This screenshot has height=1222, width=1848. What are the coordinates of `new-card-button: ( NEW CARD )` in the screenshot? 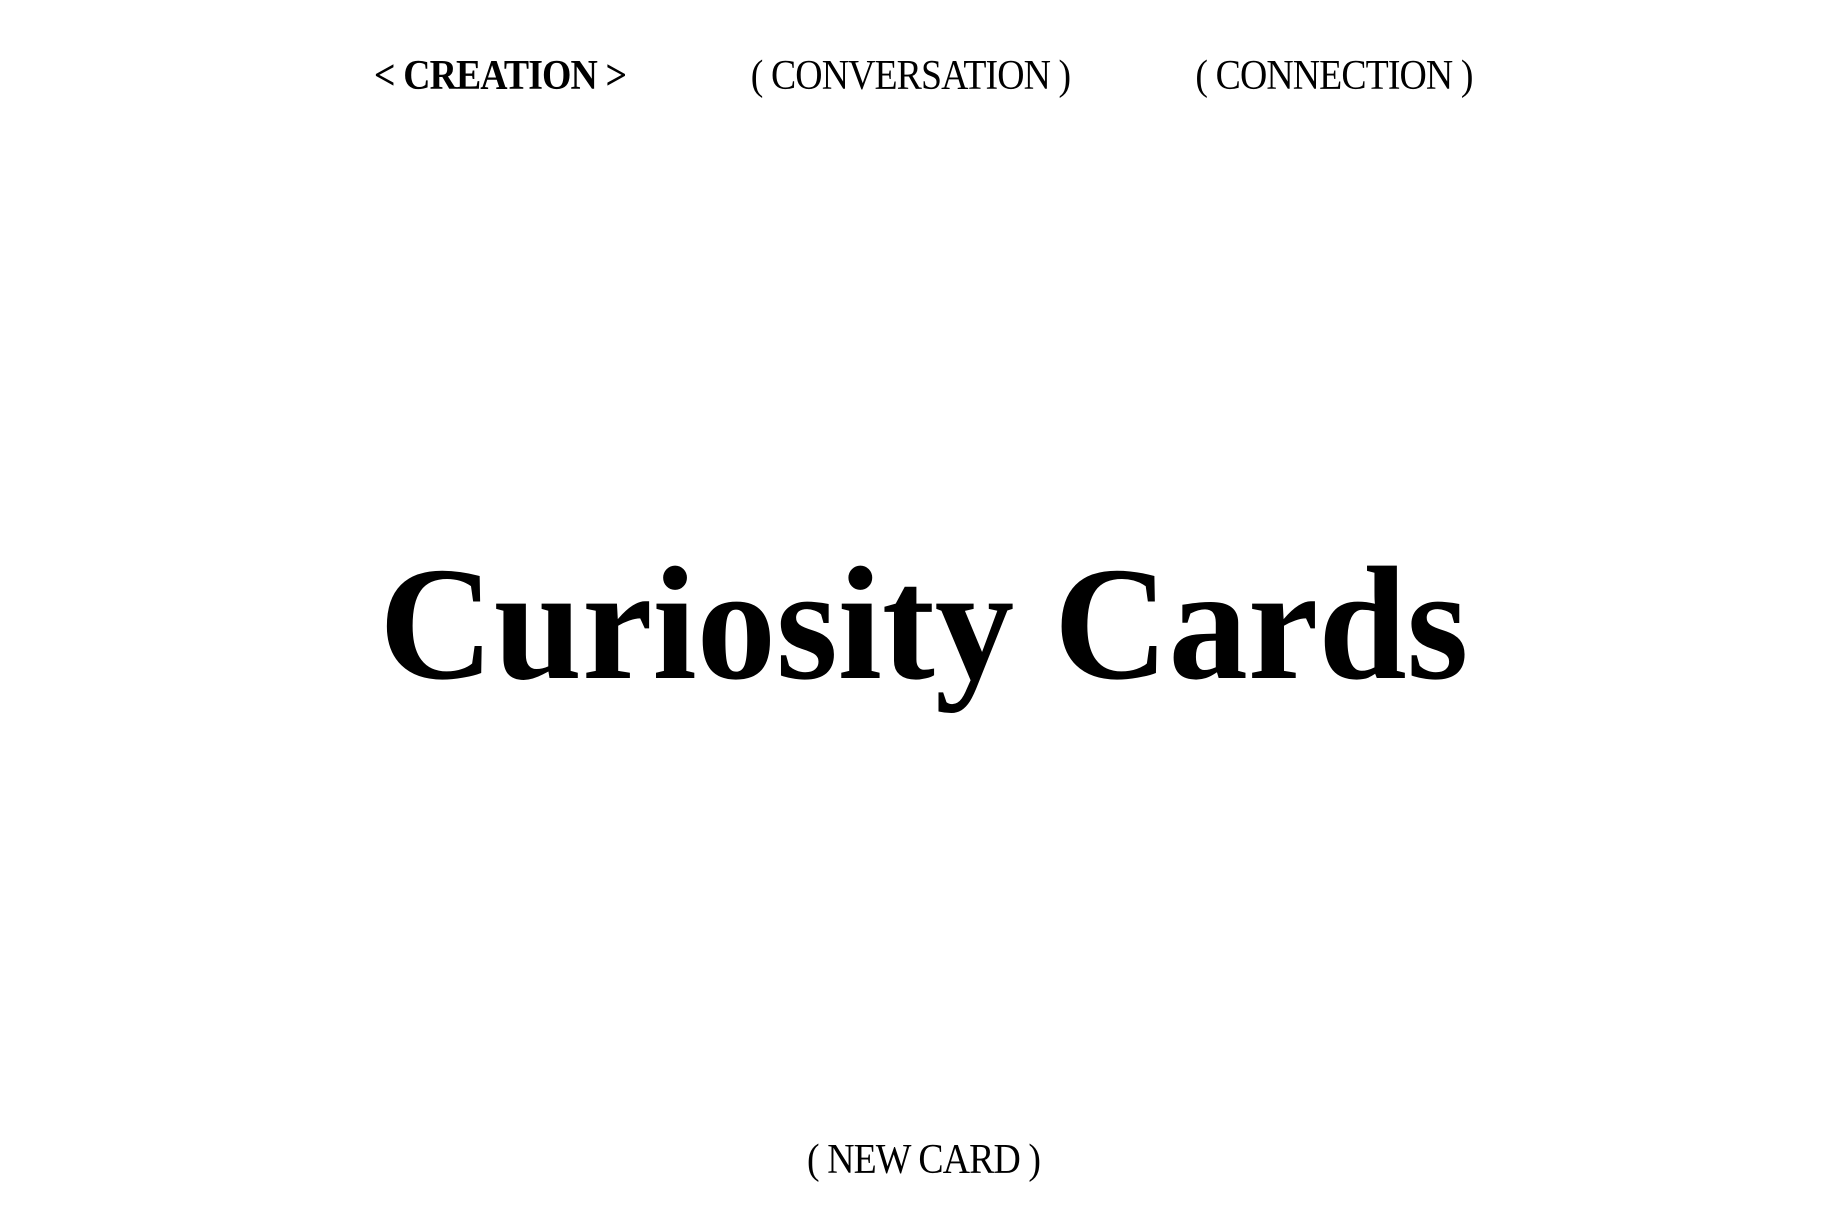 It's located at (924, 1160).